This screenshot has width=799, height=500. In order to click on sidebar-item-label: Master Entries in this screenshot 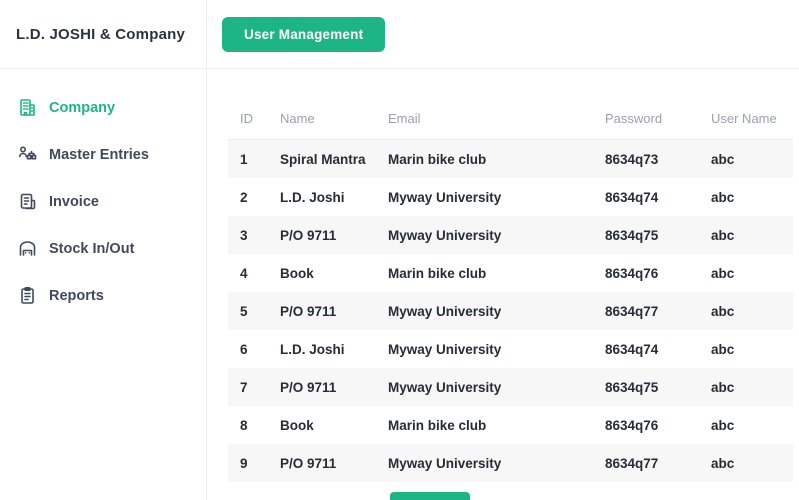, I will do `click(99, 154)`.